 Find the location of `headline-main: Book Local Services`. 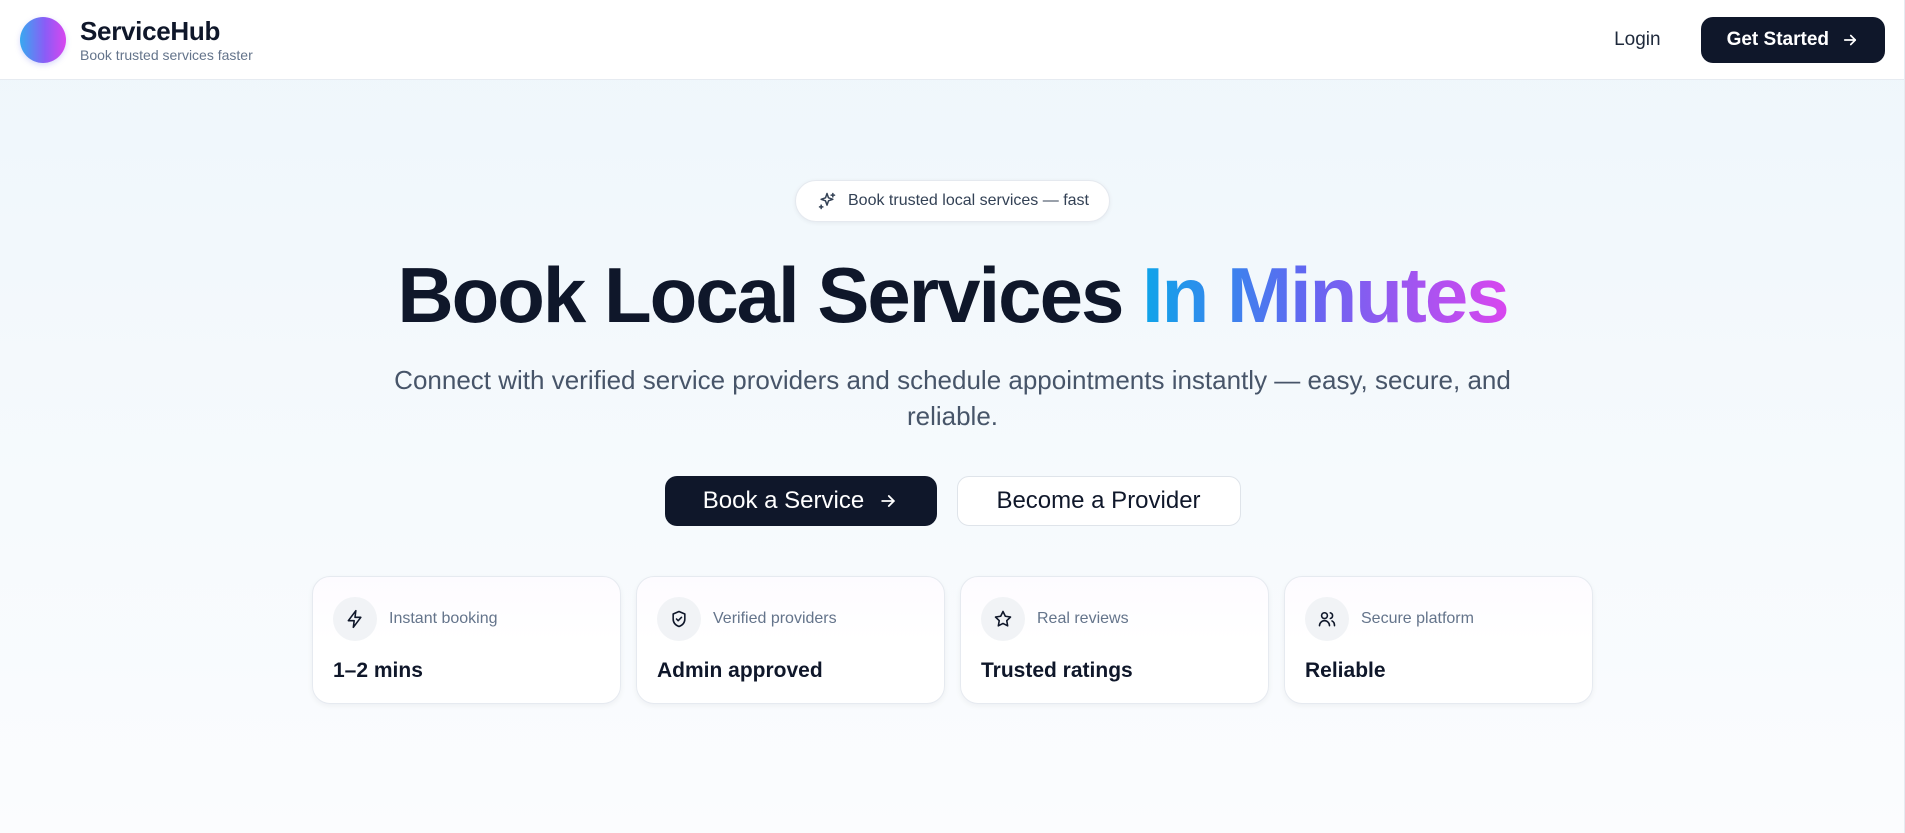

headline-main: Book Local Services is located at coordinates (769, 295).